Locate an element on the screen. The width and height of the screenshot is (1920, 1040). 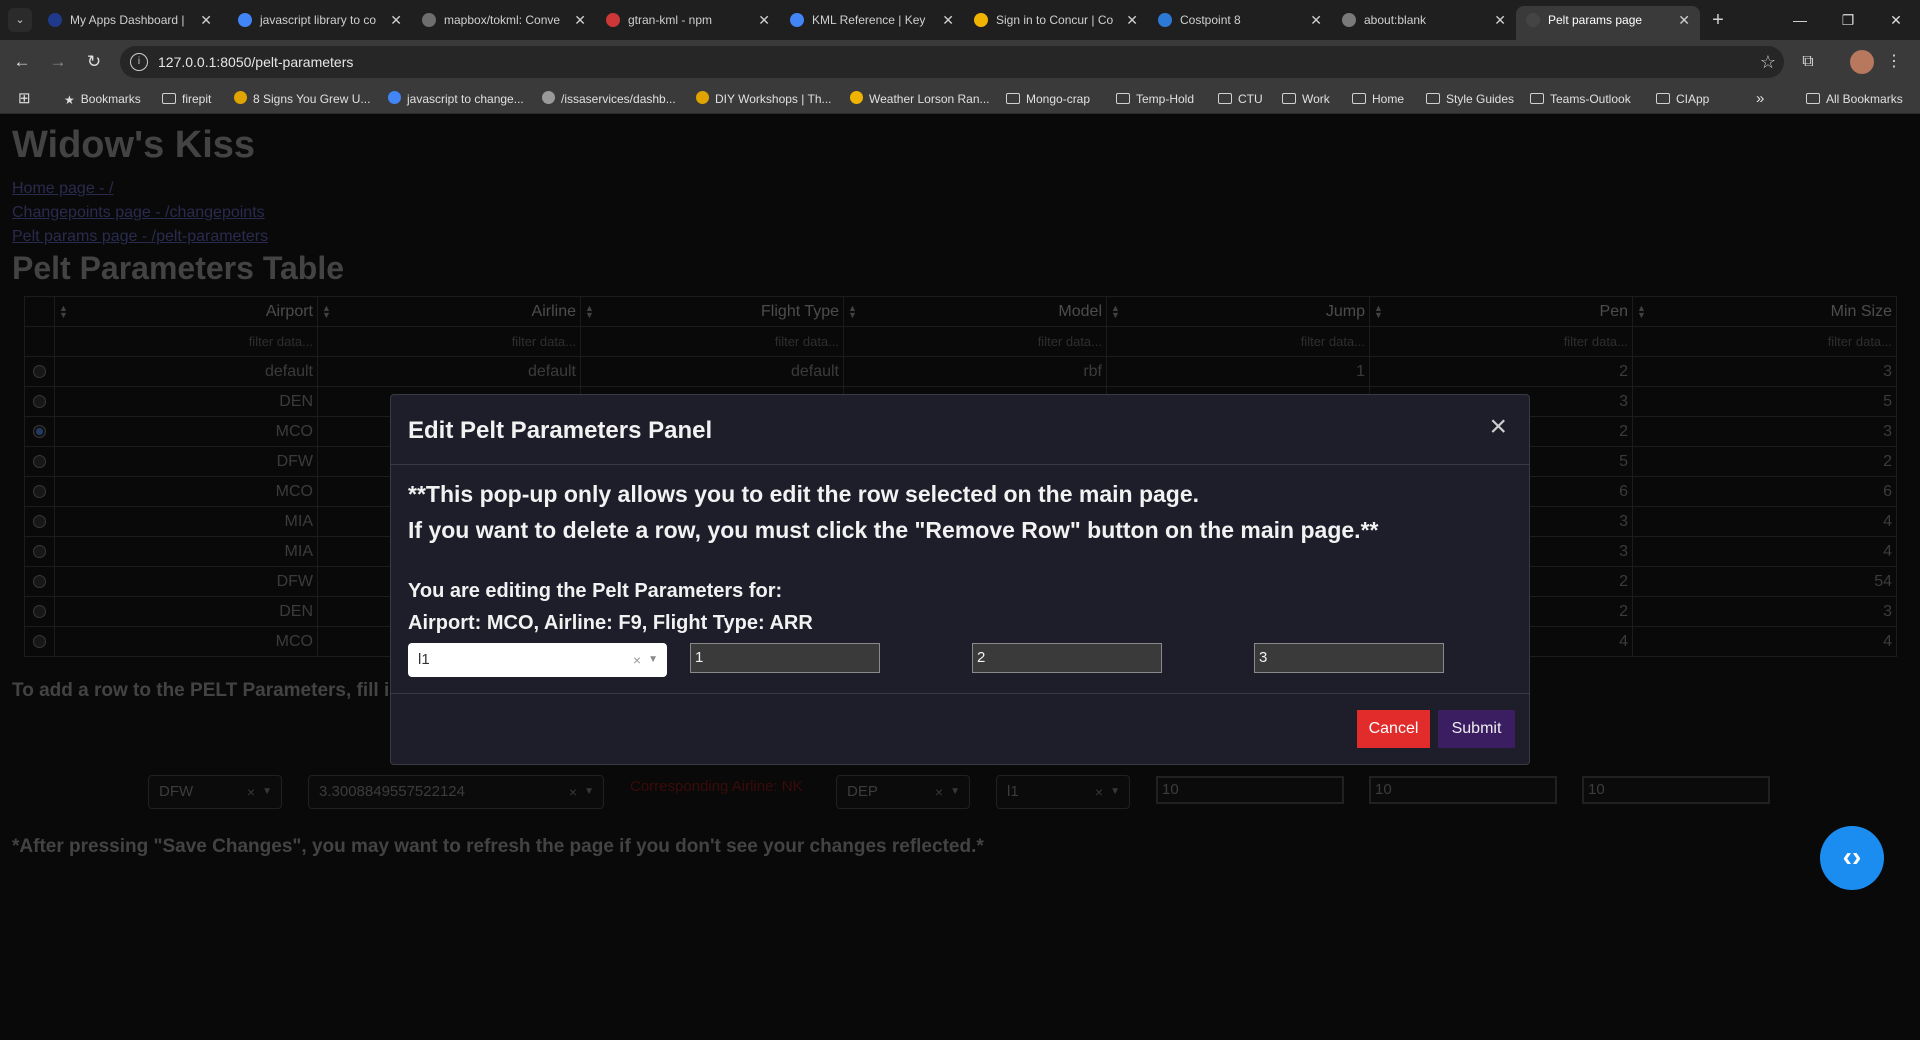
all-bookmarks-link: All Bookmarks is located at coordinates (1854, 99).